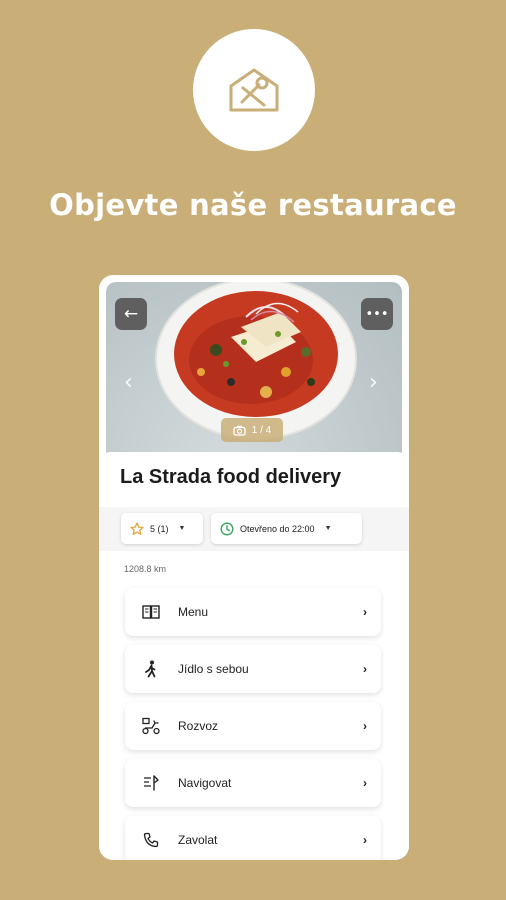  What do you see at coordinates (151, 840) in the screenshot?
I see `phone-icon` at bounding box center [151, 840].